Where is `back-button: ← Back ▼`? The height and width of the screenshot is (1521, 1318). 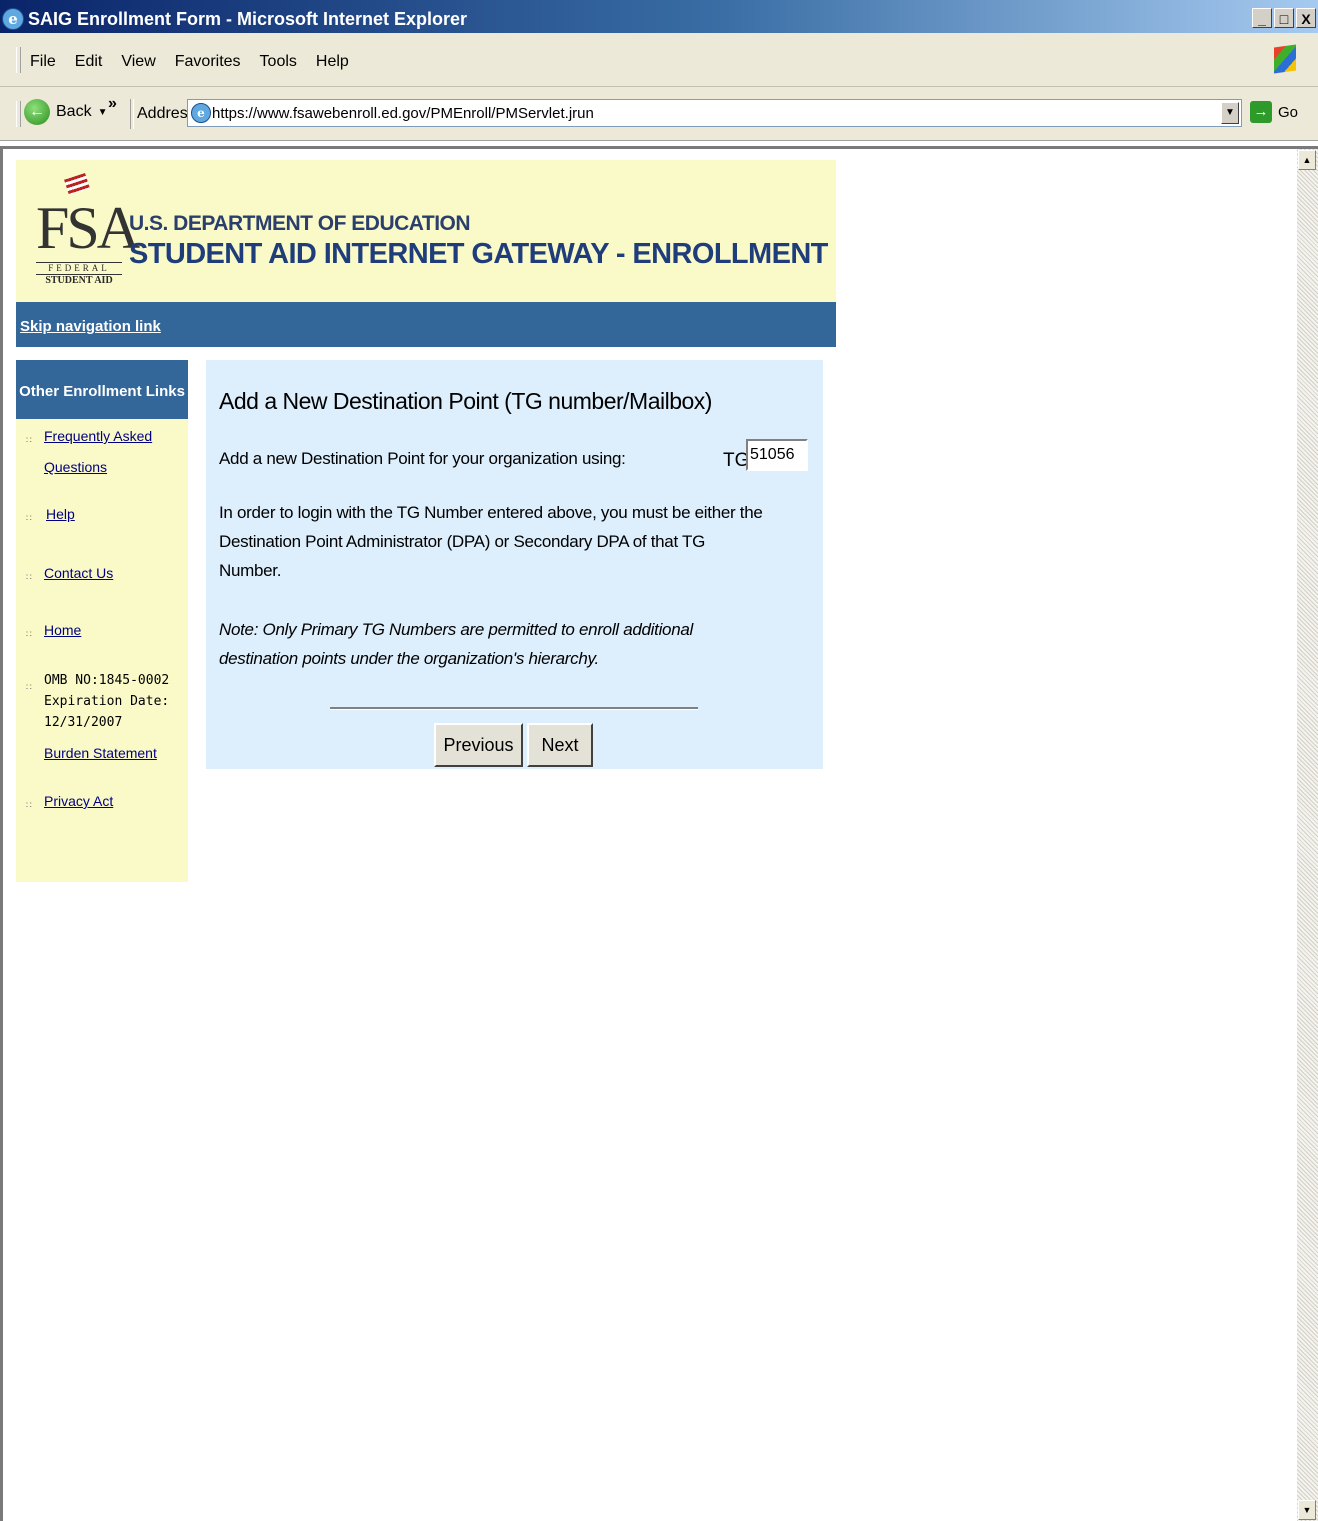 back-button: ← Back ▼ is located at coordinates (65, 112).